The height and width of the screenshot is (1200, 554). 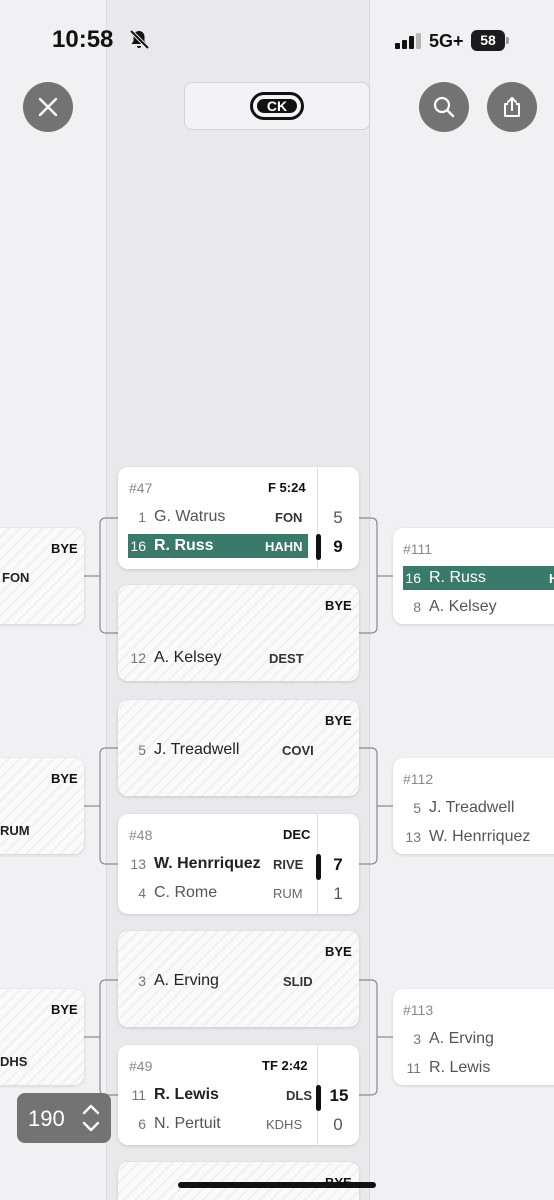 What do you see at coordinates (418, 549) in the screenshot?
I see `match-number: #111` at bounding box center [418, 549].